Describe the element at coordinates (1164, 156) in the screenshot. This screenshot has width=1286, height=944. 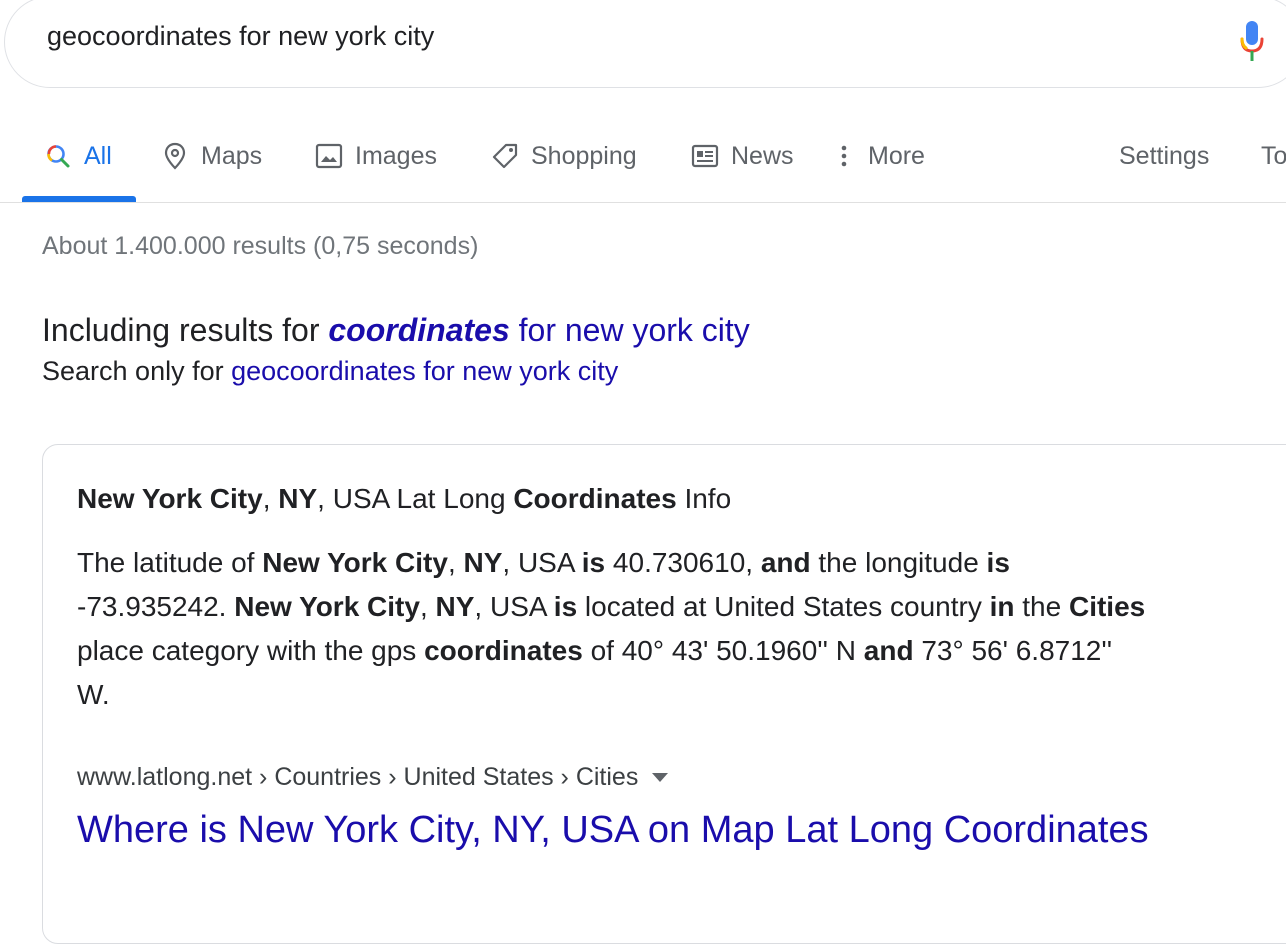
I see `settings-link: Settings` at that location.